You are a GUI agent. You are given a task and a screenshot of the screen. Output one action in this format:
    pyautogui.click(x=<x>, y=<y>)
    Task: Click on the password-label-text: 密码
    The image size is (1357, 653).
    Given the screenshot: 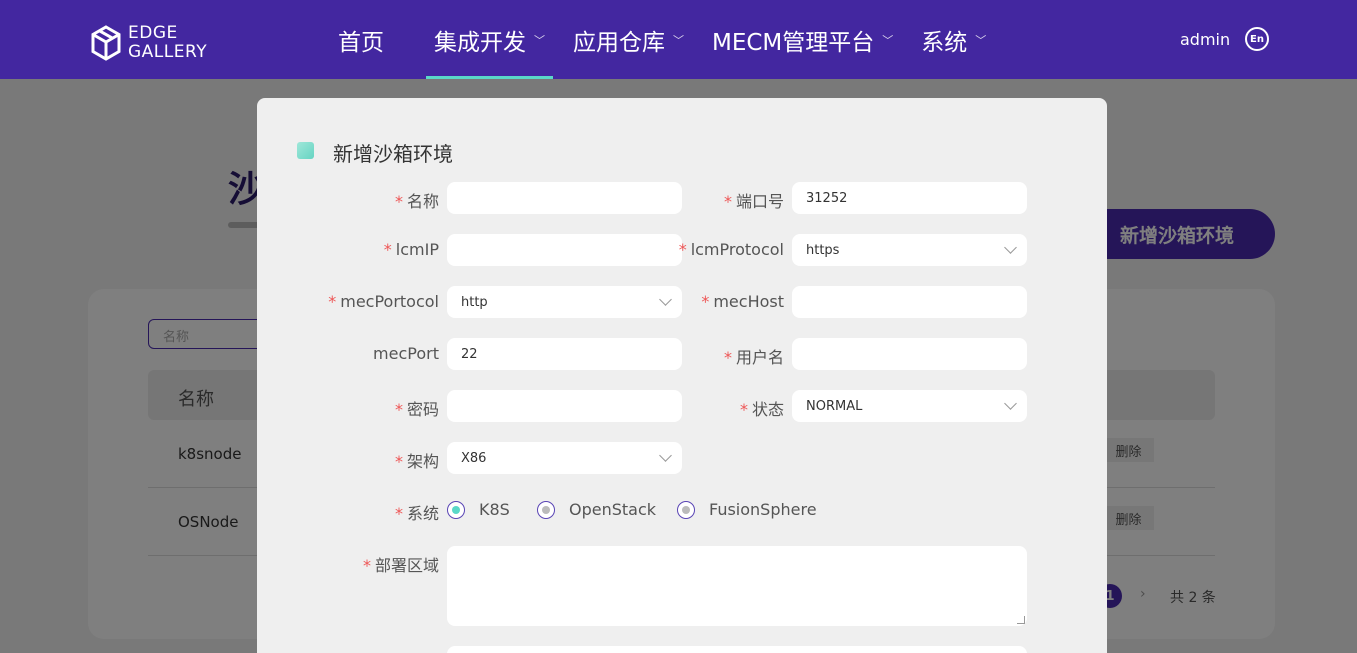 What is the action you would take?
    pyautogui.click(x=422, y=409)
    